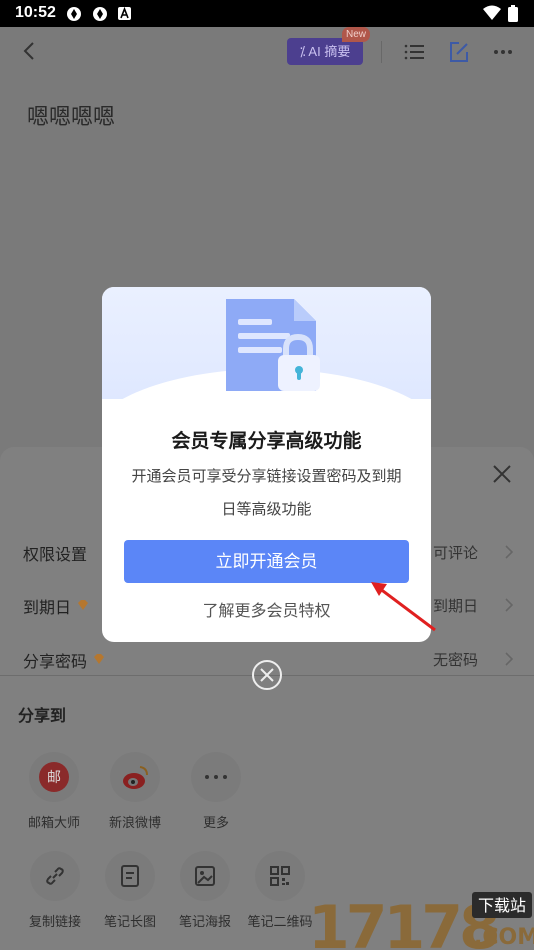 The width and height of the screenshot is (534, 950). Describe the element at coordinates (71, 115) in the screenshot. I see `document-title: 嗯嗯嗯嗯` at that location.